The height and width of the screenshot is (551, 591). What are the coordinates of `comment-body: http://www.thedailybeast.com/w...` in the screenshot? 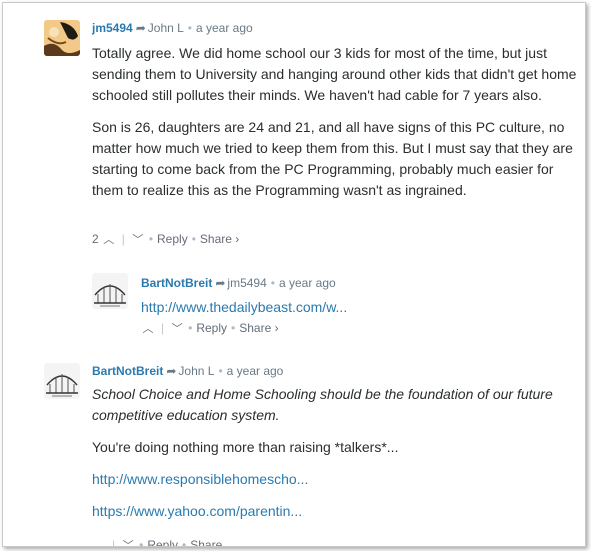 It's located at (356, 307).